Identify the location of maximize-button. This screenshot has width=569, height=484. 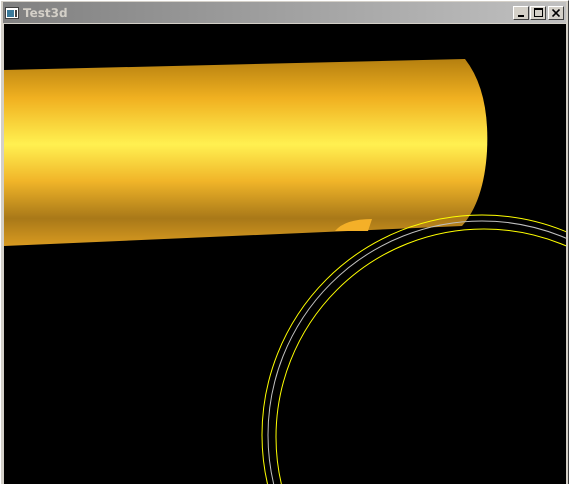
(538, 13).